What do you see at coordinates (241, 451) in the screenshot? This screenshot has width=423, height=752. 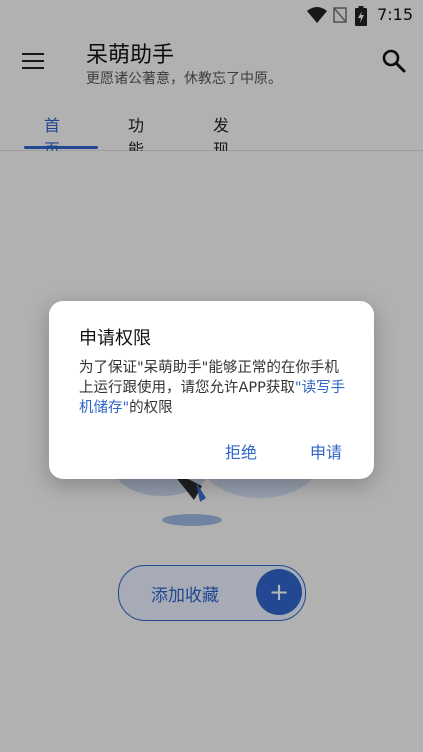 I see `deny-button: 拒绝` at bounding box center [241, 451].